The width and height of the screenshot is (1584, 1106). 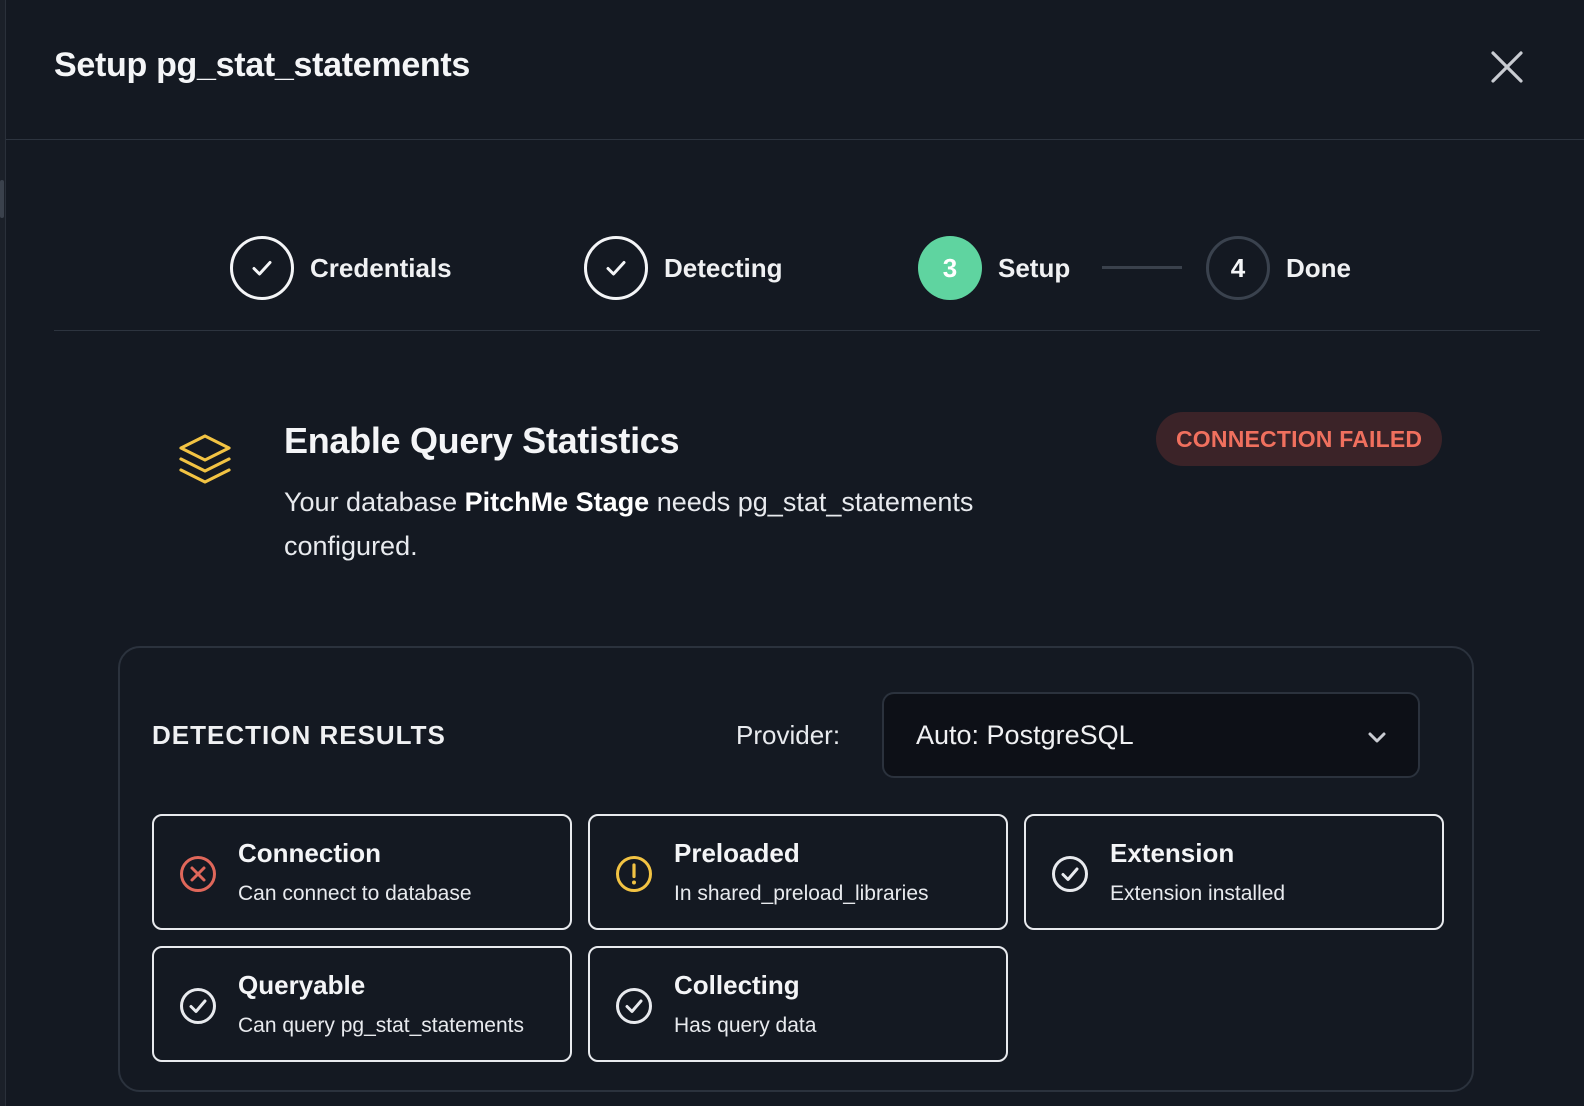 I want to click on result-title: Collecting, so click(x=737, y=985).